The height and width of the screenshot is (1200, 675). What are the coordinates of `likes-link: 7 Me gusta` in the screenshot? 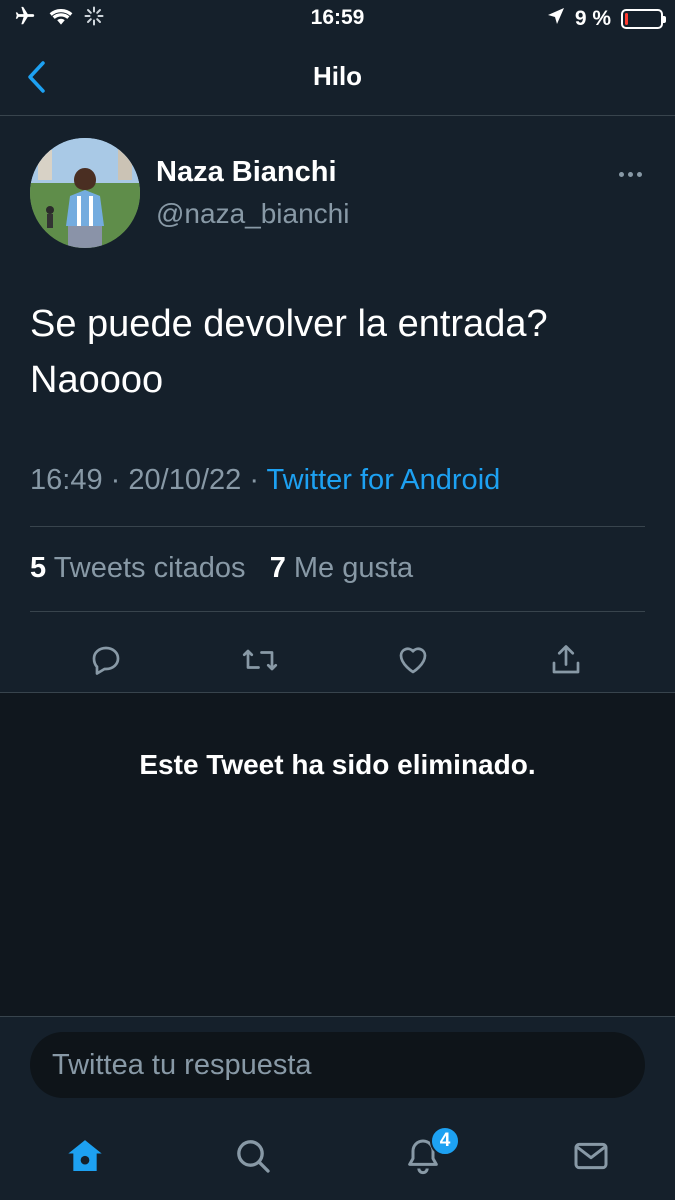 It's located at (342, 568).